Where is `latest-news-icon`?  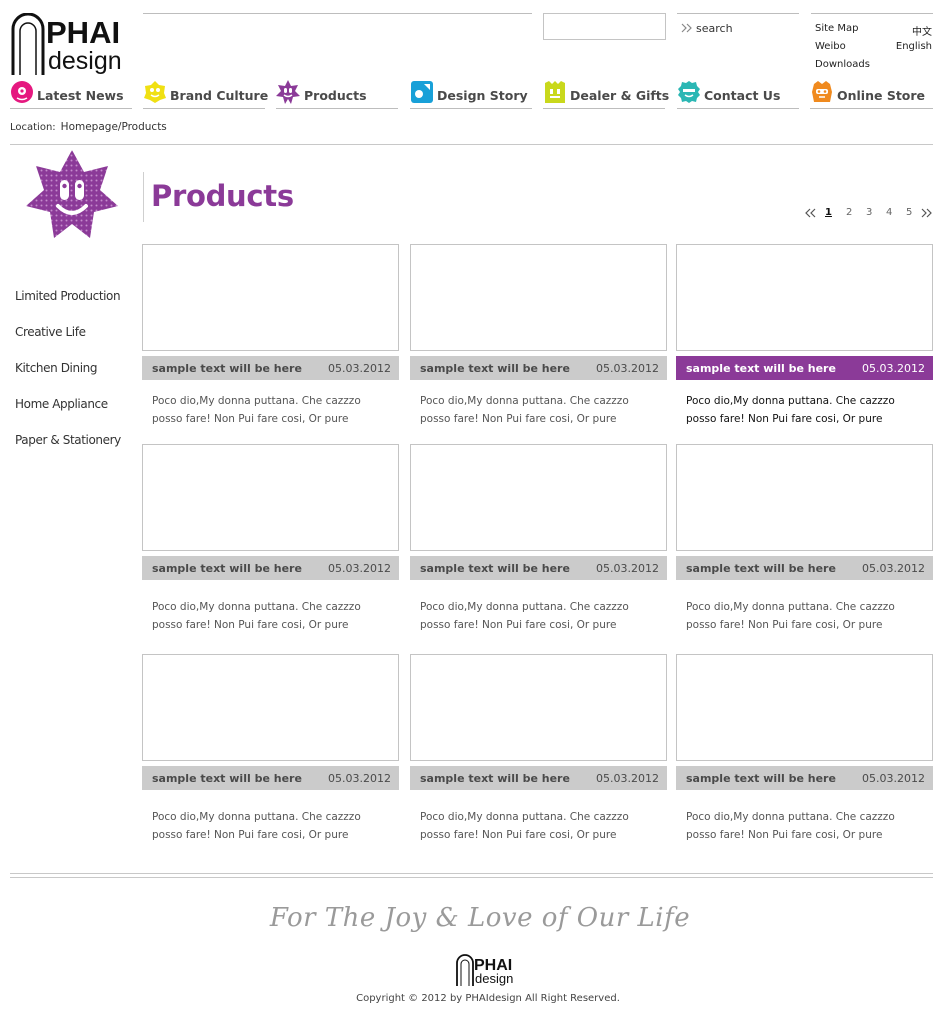 latest-news-icon is located at coordinates (22, 92).